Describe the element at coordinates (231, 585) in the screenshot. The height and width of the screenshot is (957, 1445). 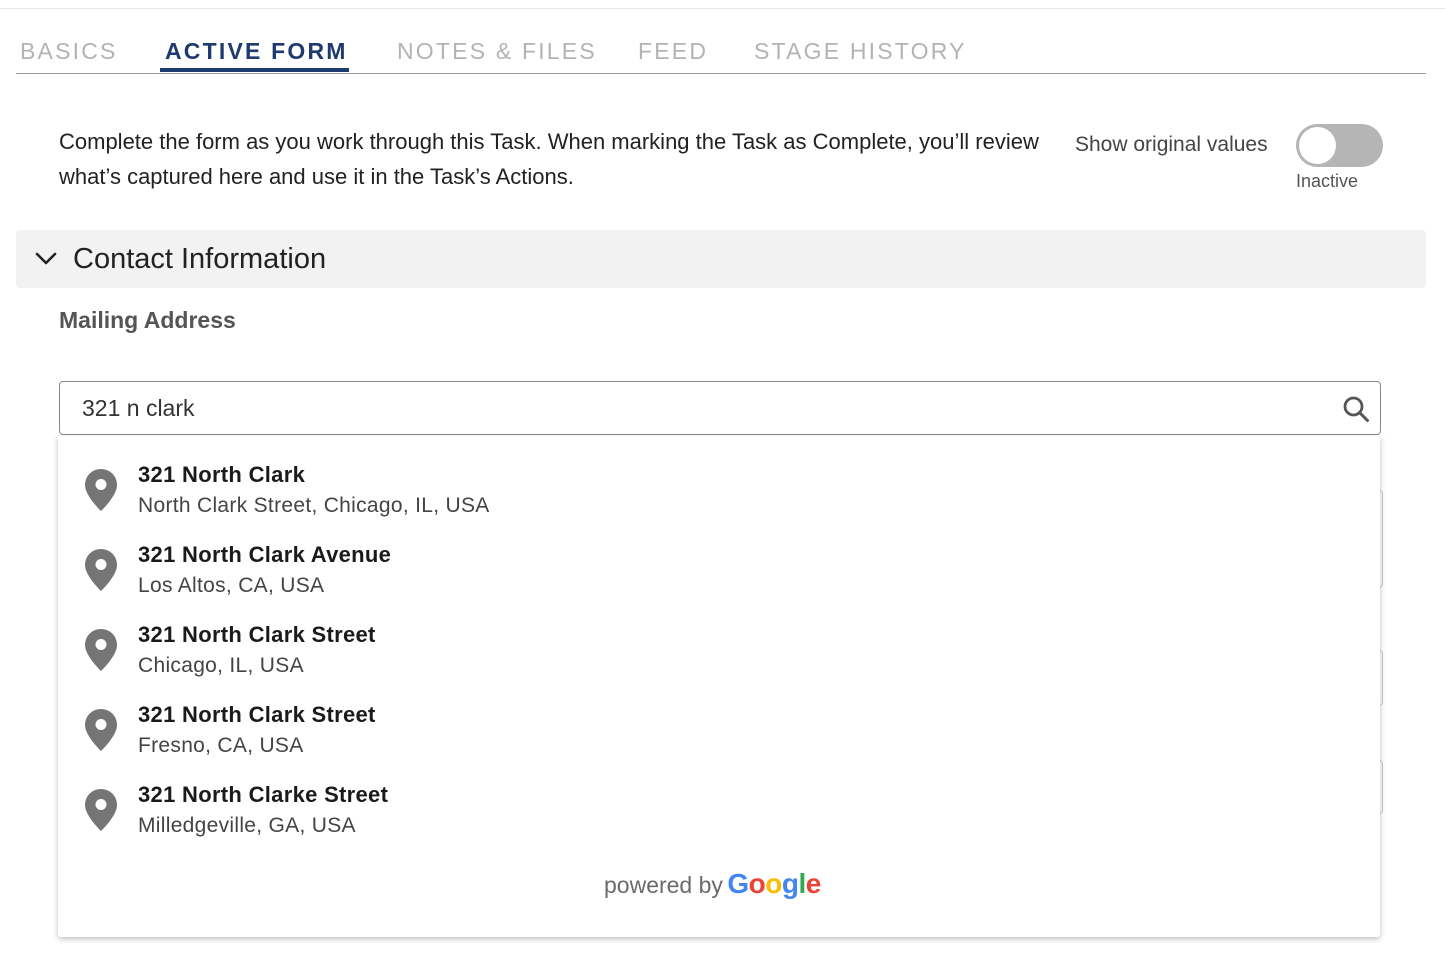
I see `suggestion-secondary-text: Los Altos, CA, USA` at that location.